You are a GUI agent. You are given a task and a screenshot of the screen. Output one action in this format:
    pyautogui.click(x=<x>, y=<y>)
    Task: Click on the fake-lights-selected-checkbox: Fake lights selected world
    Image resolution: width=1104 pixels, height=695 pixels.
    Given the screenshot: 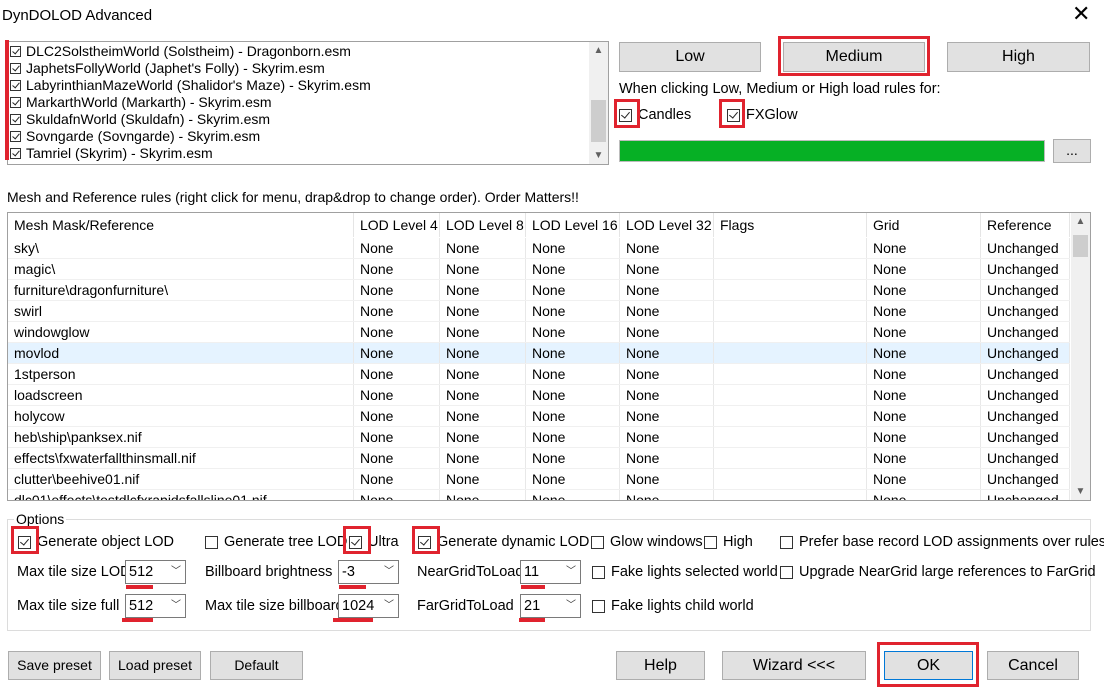 What is the action you would take?
    pyautogui.click(x=685, y=572)
    